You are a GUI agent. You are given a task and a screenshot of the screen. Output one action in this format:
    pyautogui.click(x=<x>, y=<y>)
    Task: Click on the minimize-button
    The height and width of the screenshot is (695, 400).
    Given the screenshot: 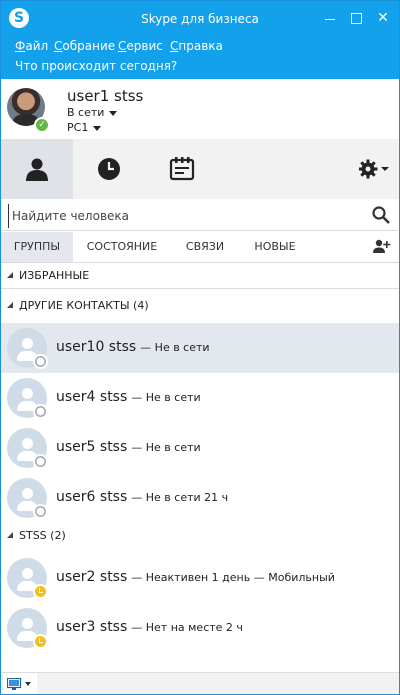 What is the action you would take?
    pyautogui.click(x=330, y=18)
    